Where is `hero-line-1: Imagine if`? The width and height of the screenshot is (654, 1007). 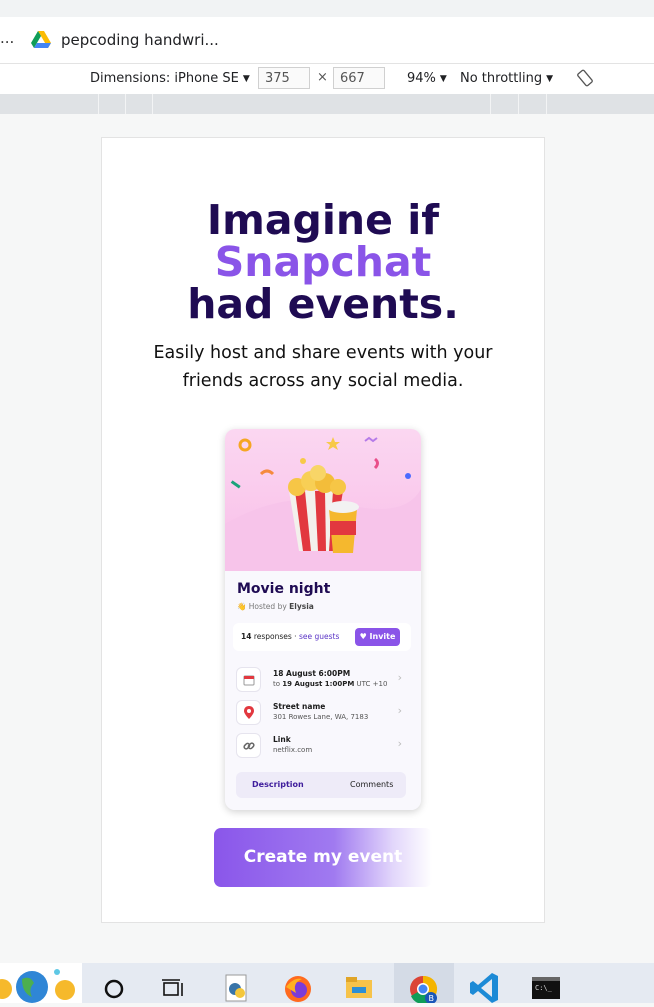 hero-line-1: Imagine if is located at coordinates (323, 220).